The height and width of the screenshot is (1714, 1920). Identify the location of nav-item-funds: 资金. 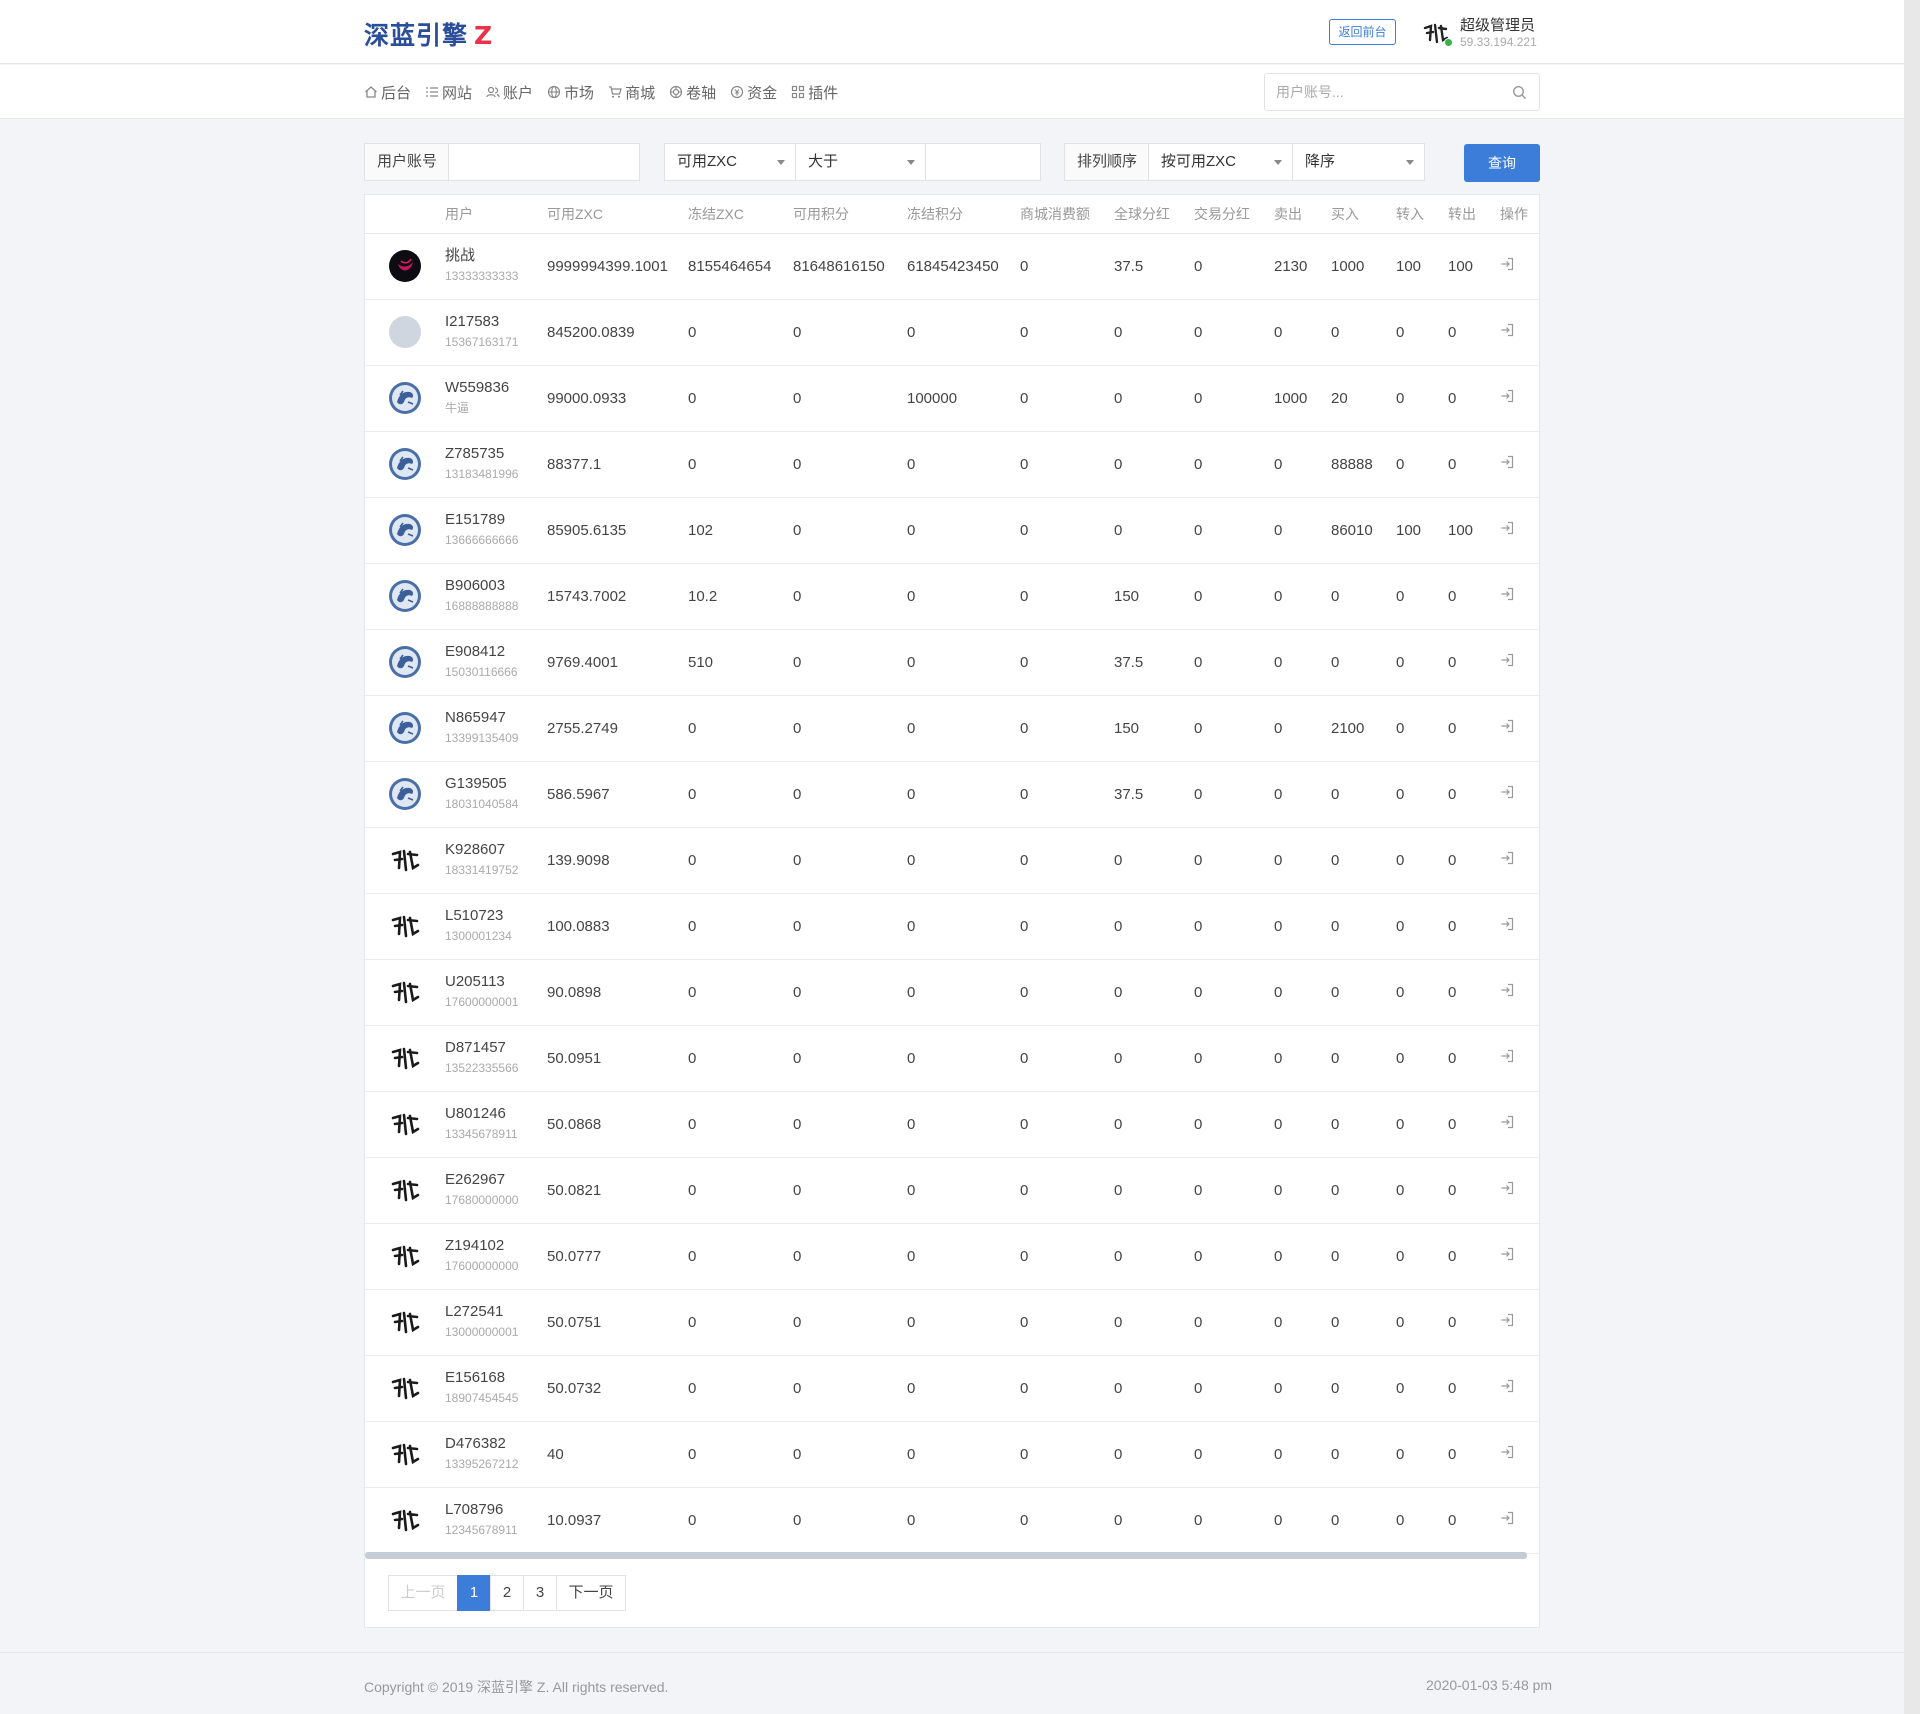
(753, 92).